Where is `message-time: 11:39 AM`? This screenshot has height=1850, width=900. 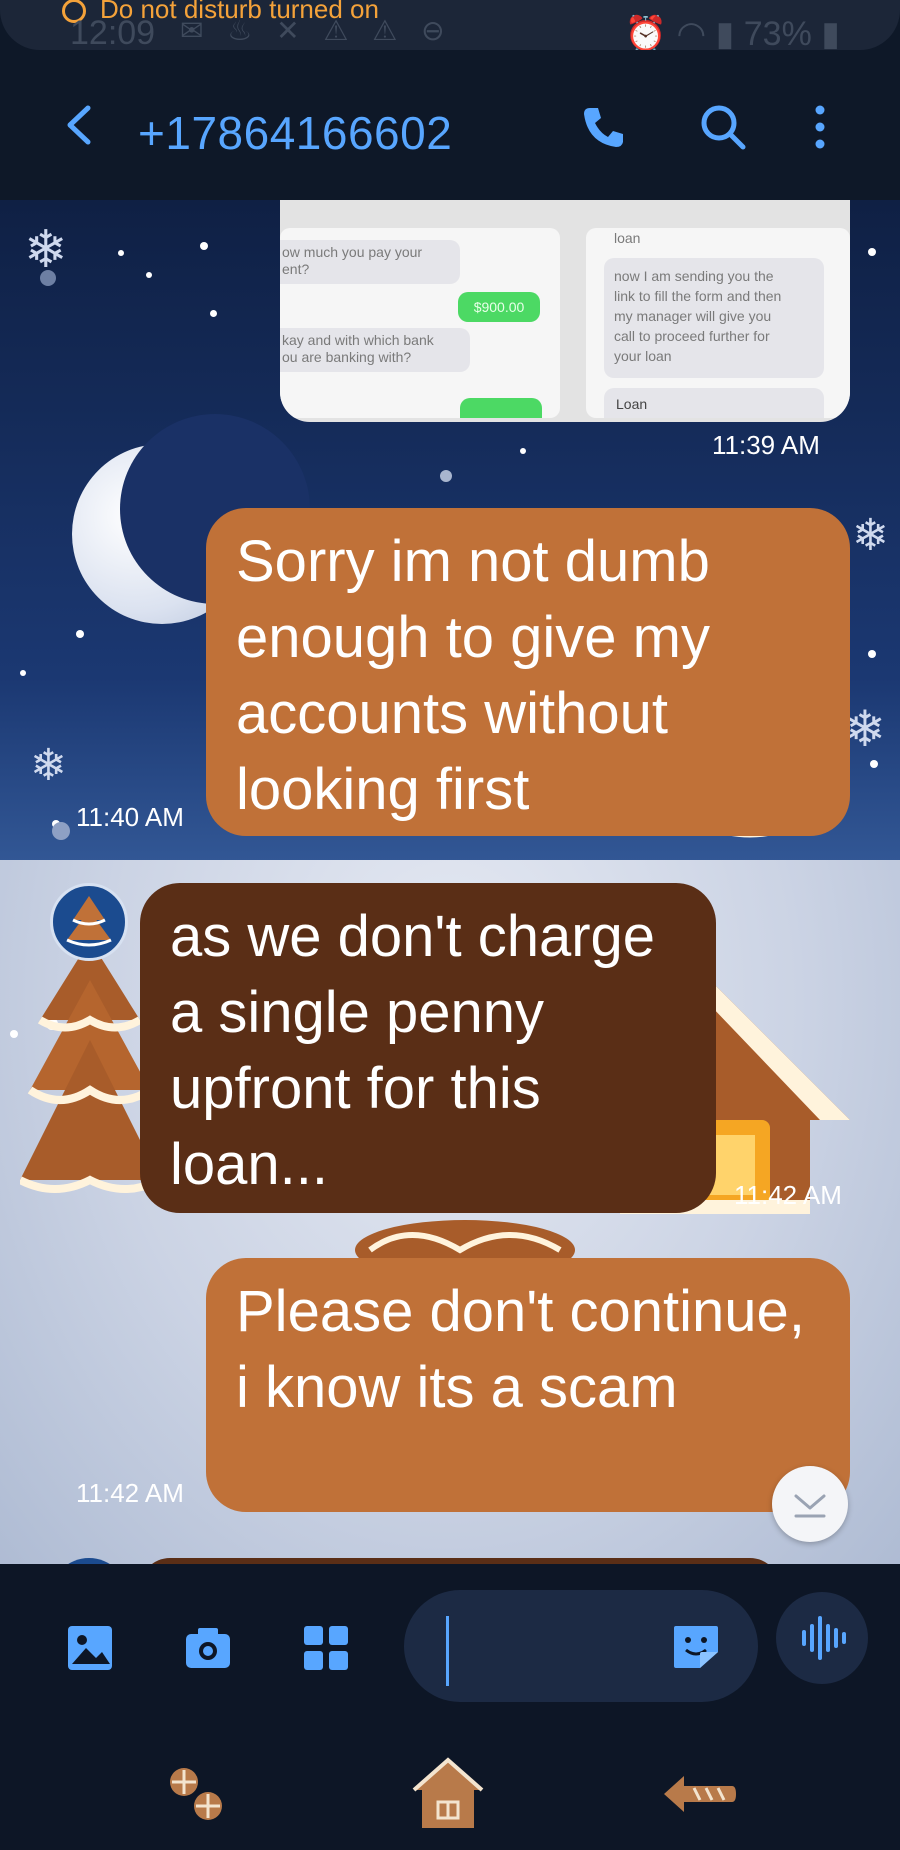 message-time: 11:39 AM is located at coordinates (766, 445).